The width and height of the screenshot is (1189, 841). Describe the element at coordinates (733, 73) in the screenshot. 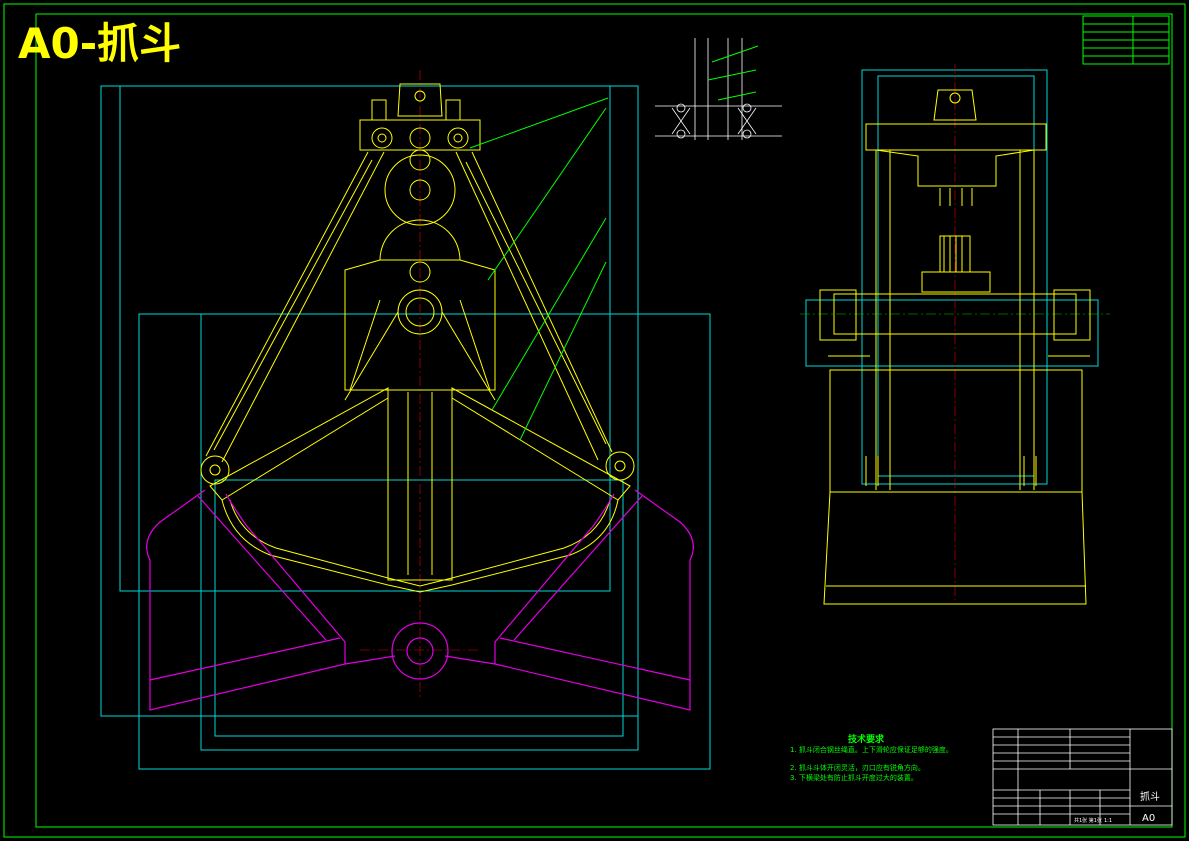

I see `detail-leaders` at that location.